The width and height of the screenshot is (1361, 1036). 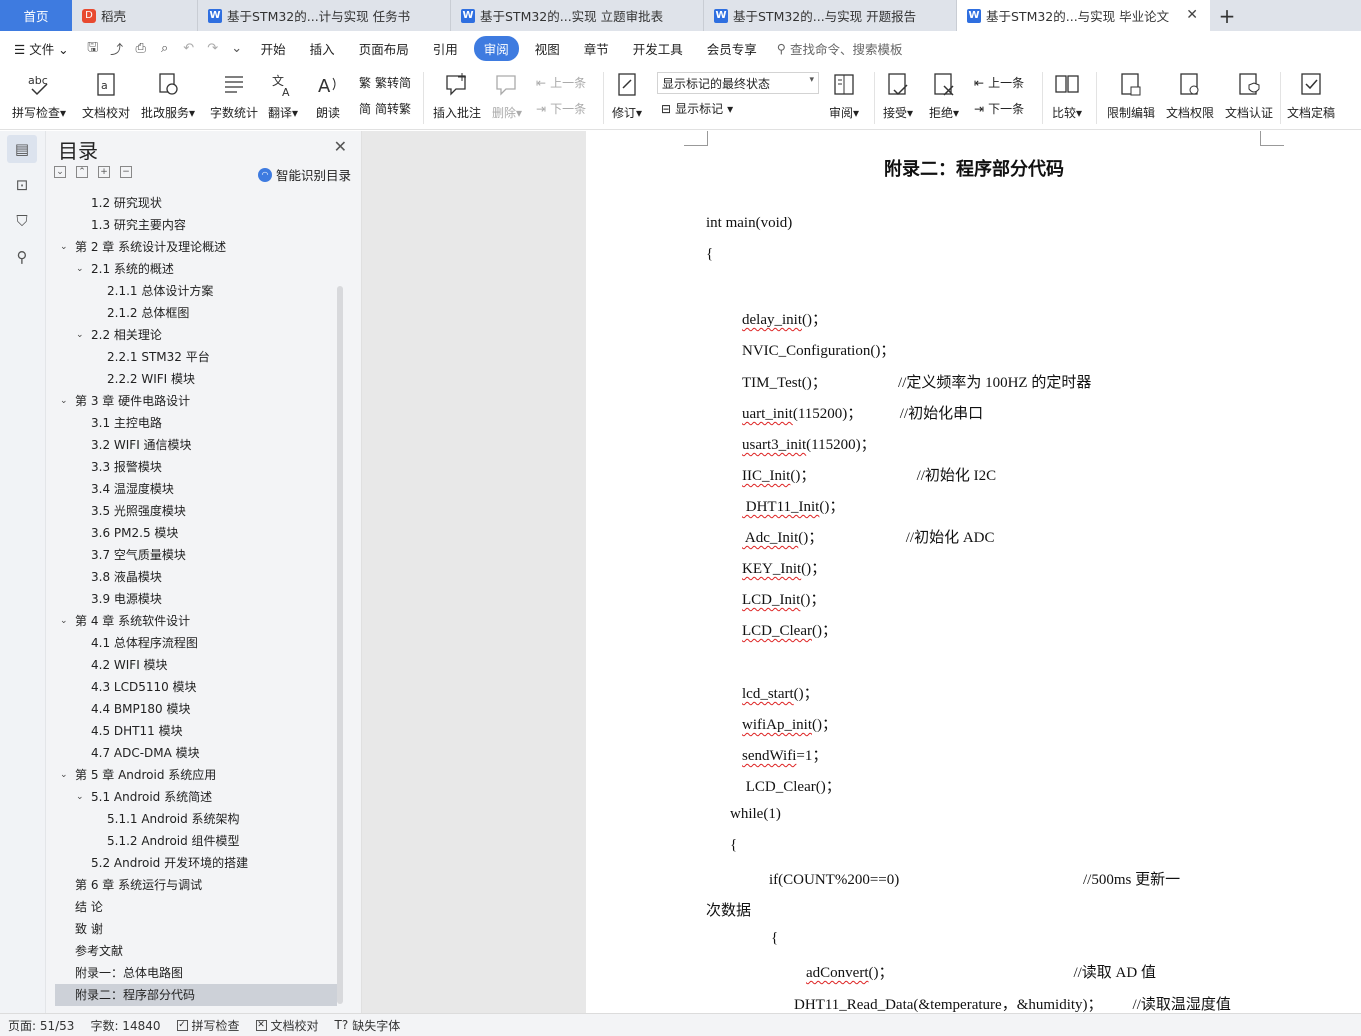 What do you see at coordinates (999, 82) in the screenshot?
I see `prev-change-button: ⇤ 上一条` at bounding box center [999, 82].